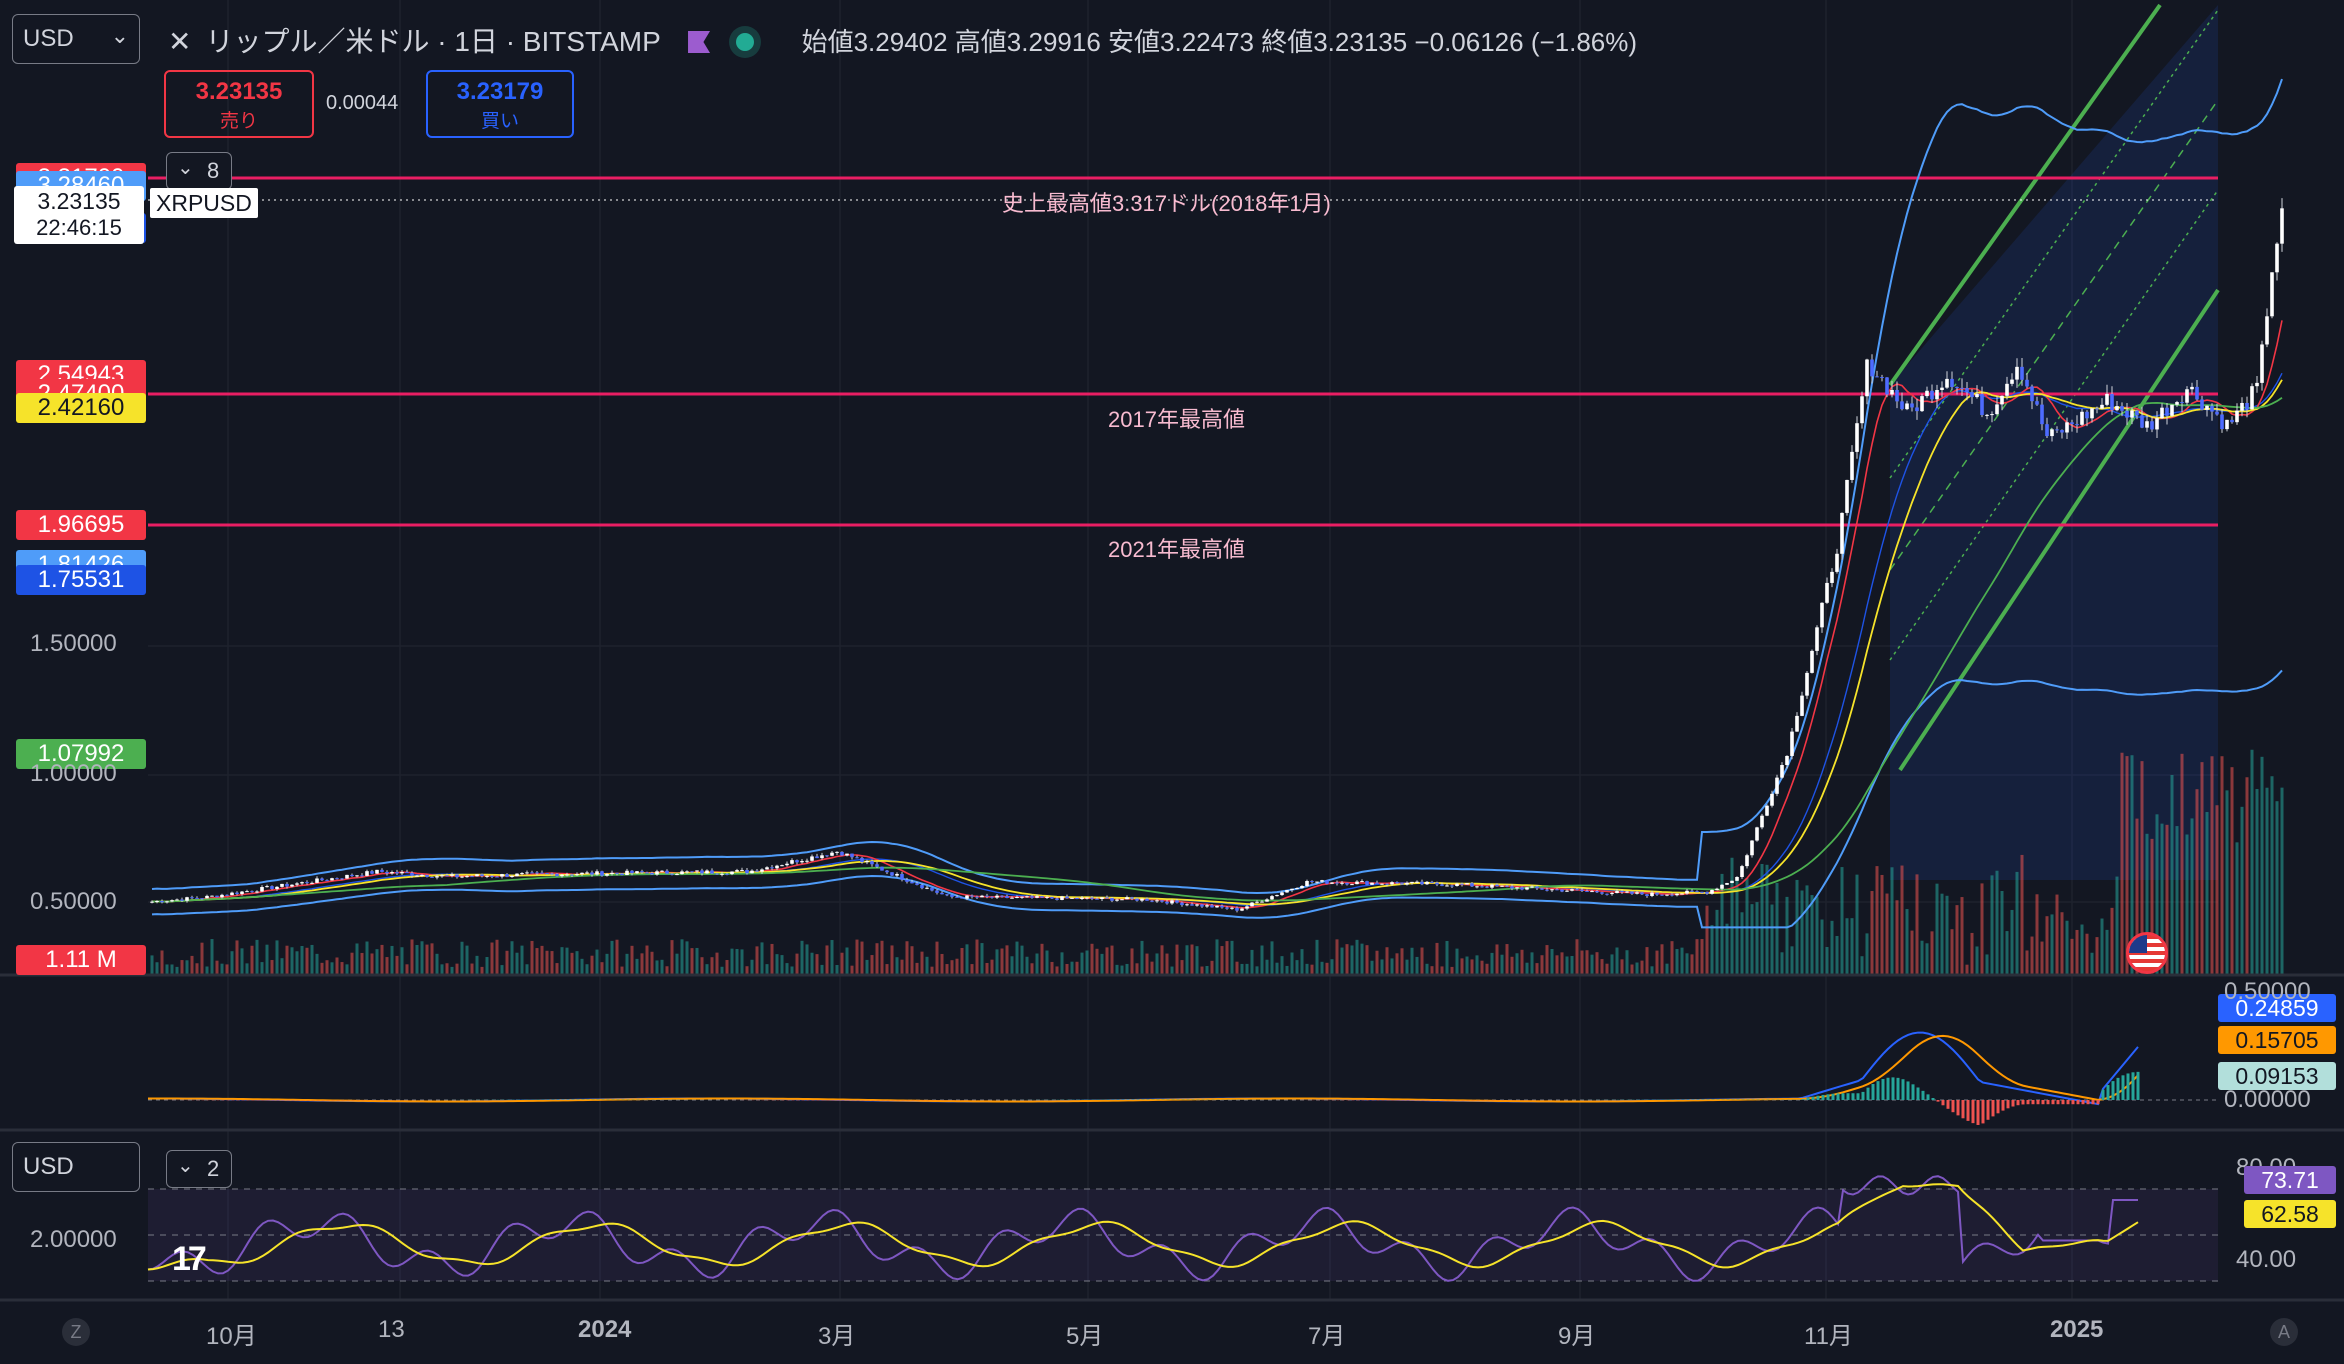 Image resolution: width=2344 pixels, height=1364 pixels. I want to click on us-flag-icon, so click(2147, 953).